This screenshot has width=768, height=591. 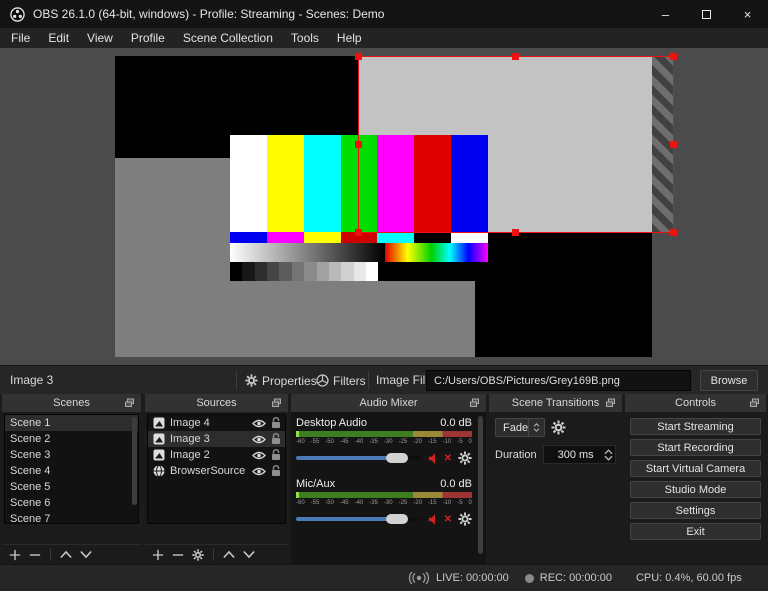 What do you see at coordinates (216, 403) in the screenshot?
I see `sources-panel-header: Sources` at bounding box center [216, 403].